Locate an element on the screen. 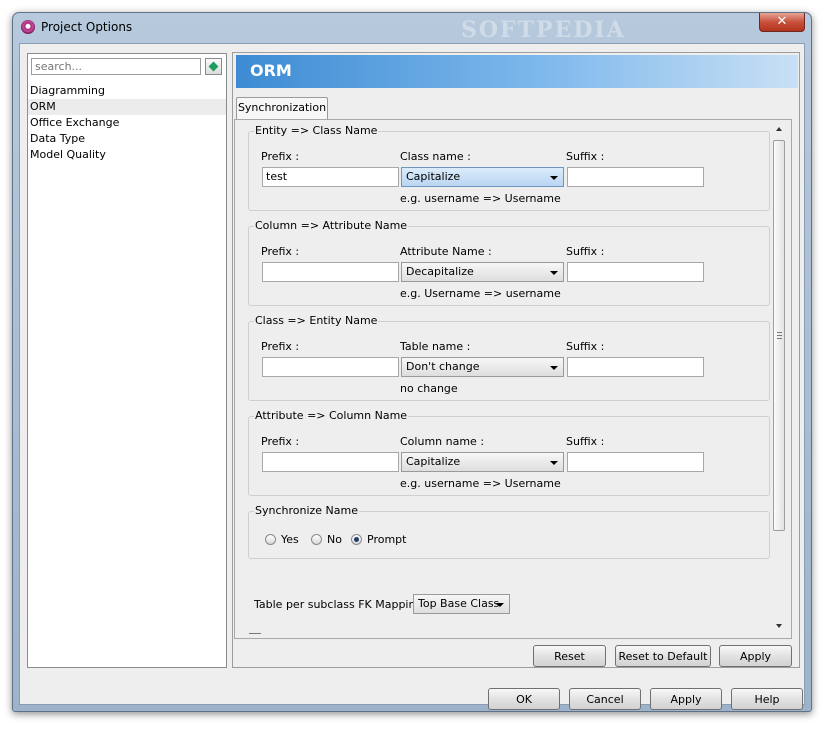 This screenshot has width=832, height=732. reset-to-default-button: Reset to Default is located at coordinates (663, 656).